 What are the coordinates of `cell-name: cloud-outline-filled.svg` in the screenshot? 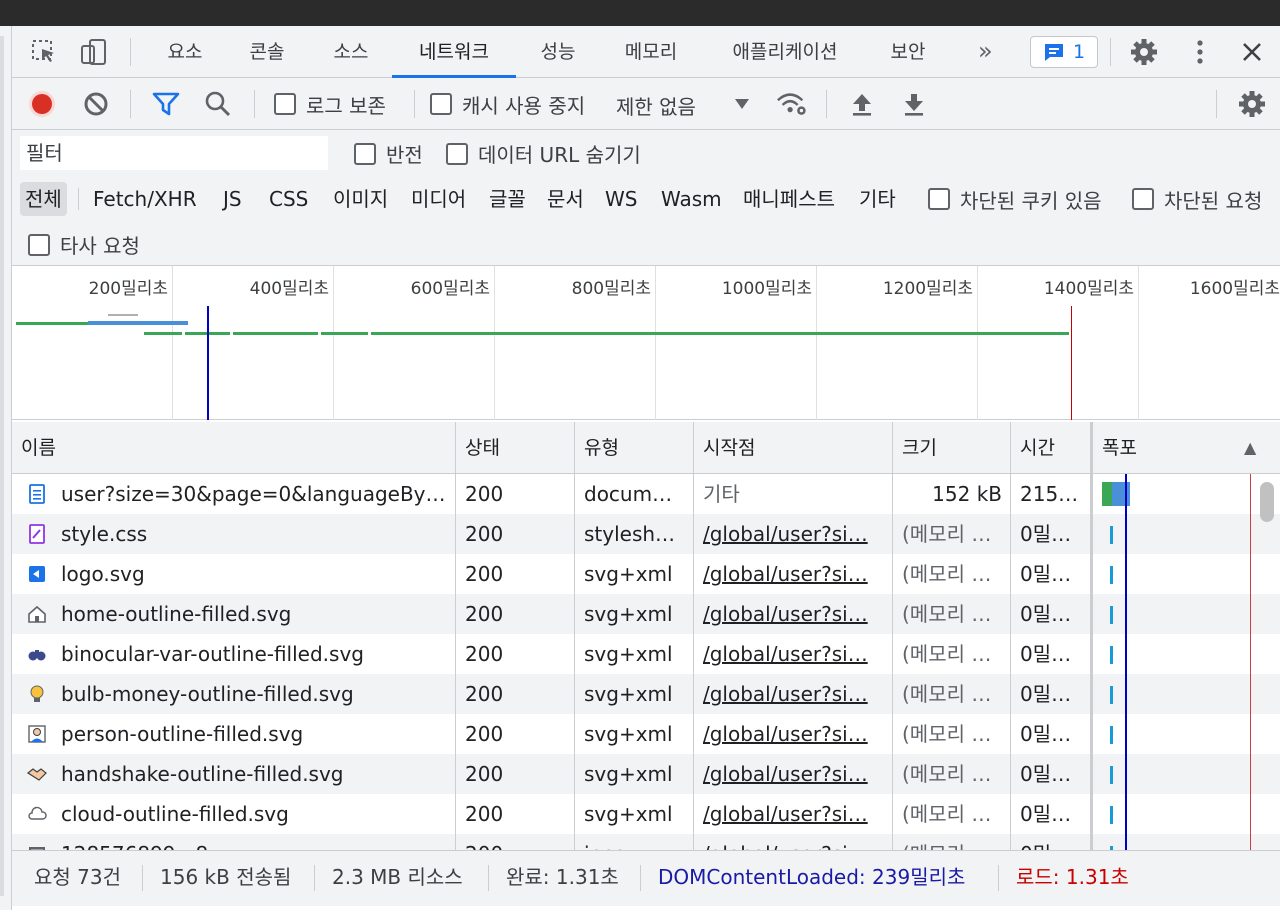 It's located at (234, 814).